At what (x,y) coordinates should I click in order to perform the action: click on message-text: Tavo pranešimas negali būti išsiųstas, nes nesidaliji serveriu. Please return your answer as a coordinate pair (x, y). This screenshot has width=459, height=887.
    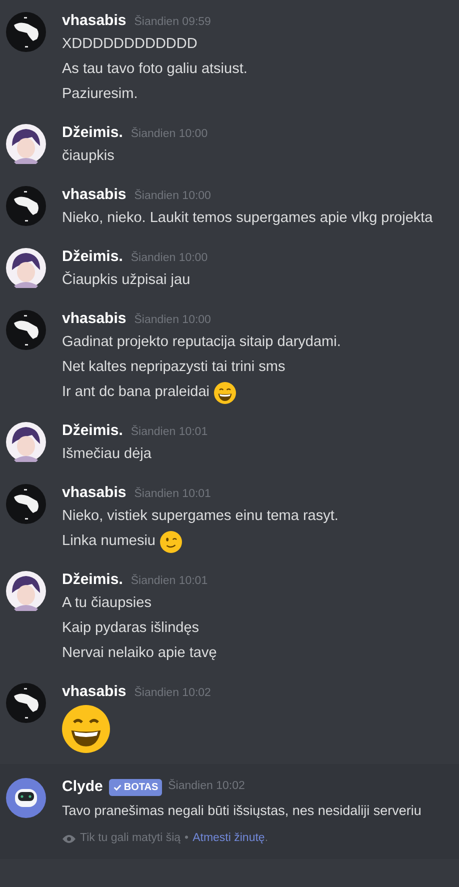
    Looking at the image, I should click on (242, 811).